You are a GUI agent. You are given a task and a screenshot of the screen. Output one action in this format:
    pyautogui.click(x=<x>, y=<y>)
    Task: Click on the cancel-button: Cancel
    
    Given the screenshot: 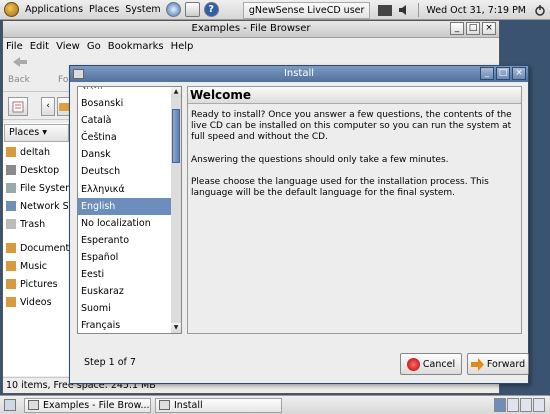 What is the action you would take?
    pyautogui.click(x=431, y=364)
    